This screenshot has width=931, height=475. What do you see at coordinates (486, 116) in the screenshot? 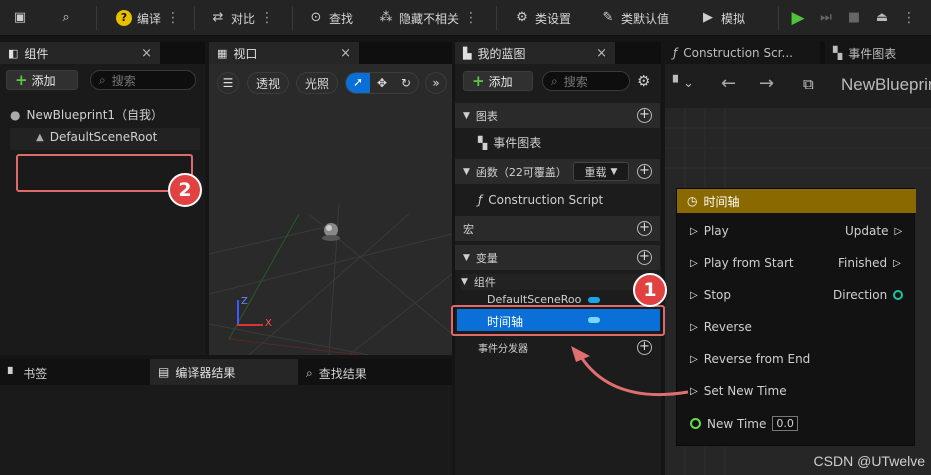
I see `graphs-label: 图表` at bounding box center [486, 116].